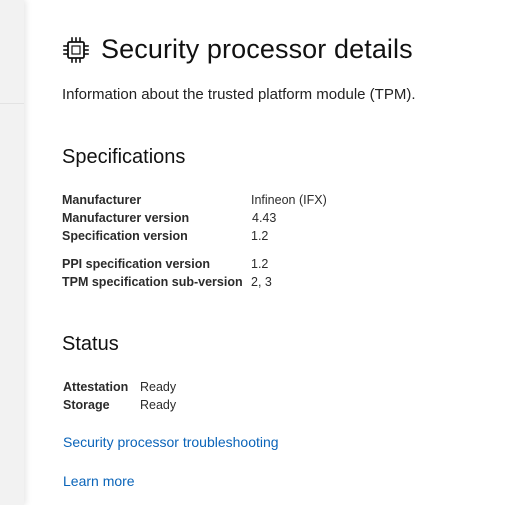 This screenshot has width=532, height=505. What do you see at coordinates (264, 218) in the screenshot?
I see `spec-value: 4.43` at bounding box center [264, 218].